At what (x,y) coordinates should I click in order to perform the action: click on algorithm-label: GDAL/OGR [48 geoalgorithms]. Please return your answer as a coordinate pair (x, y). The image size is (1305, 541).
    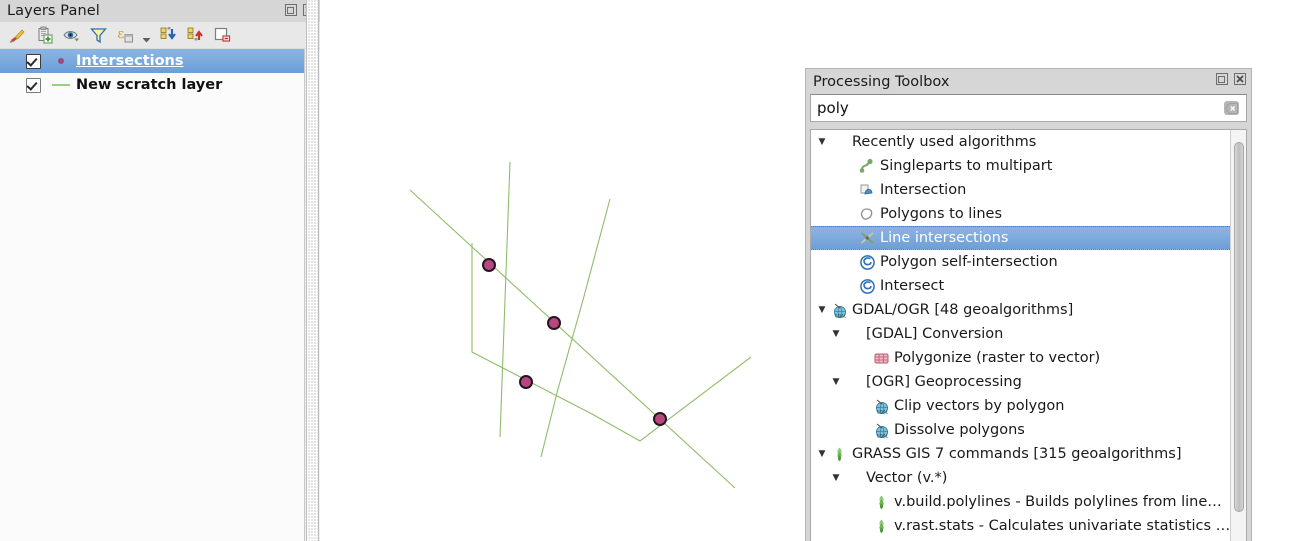
    Looking at the image, I should click on (963, 310).